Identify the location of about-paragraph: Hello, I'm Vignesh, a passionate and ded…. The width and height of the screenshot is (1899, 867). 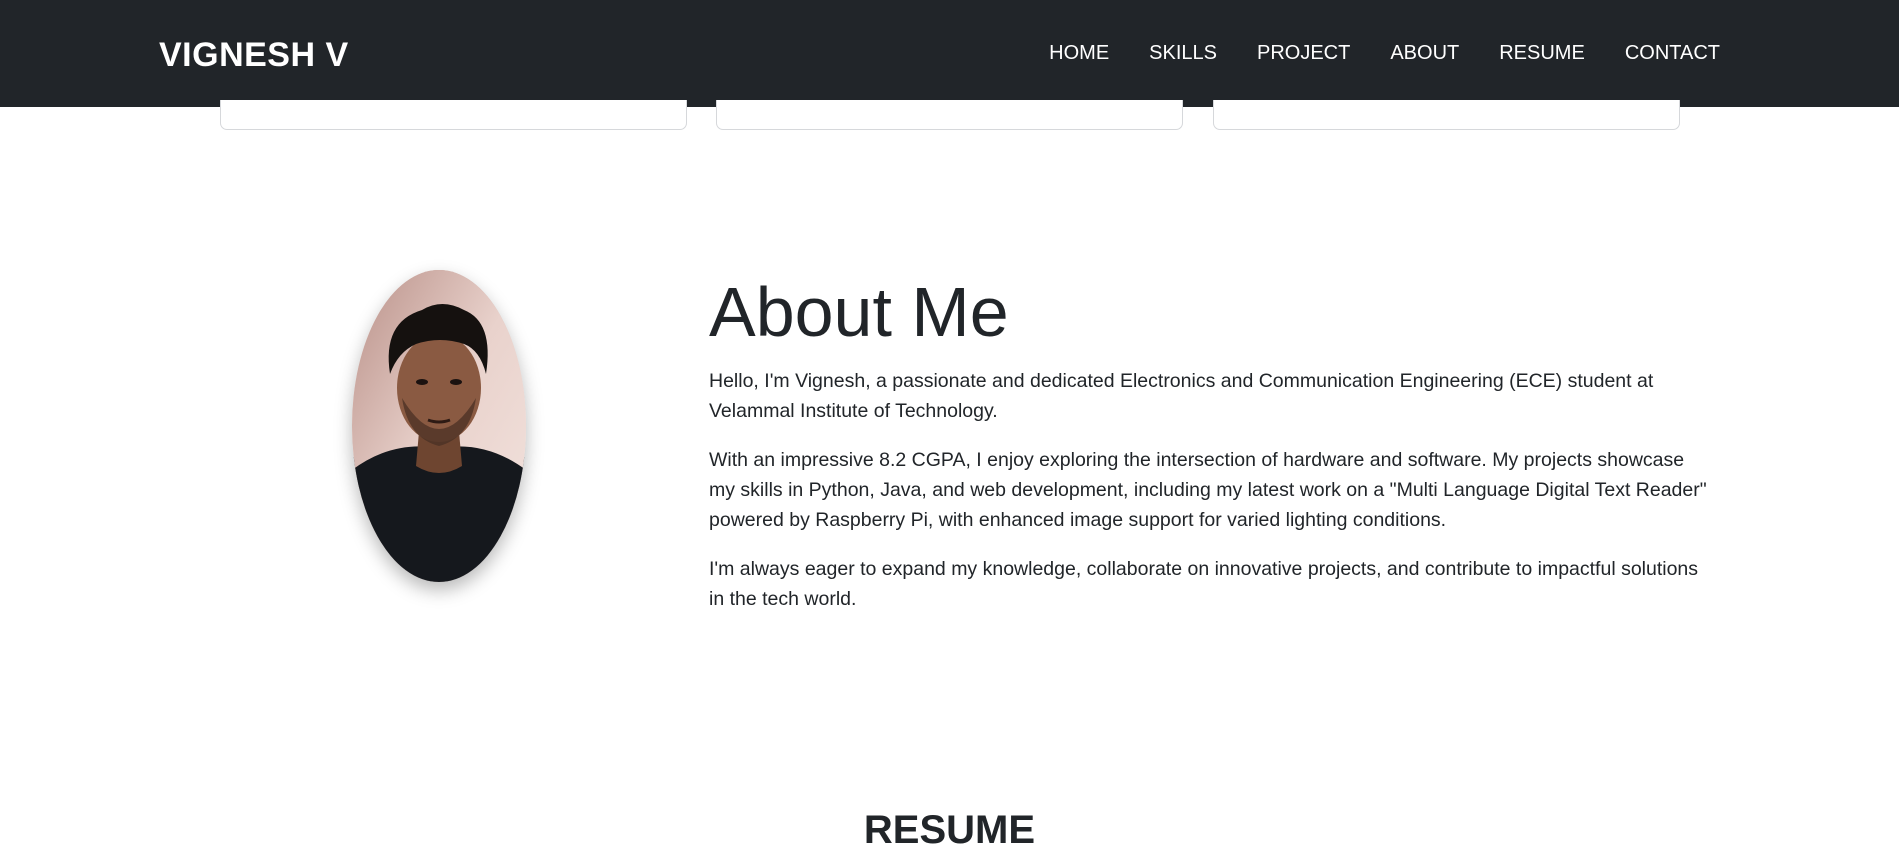
(1181, 396).